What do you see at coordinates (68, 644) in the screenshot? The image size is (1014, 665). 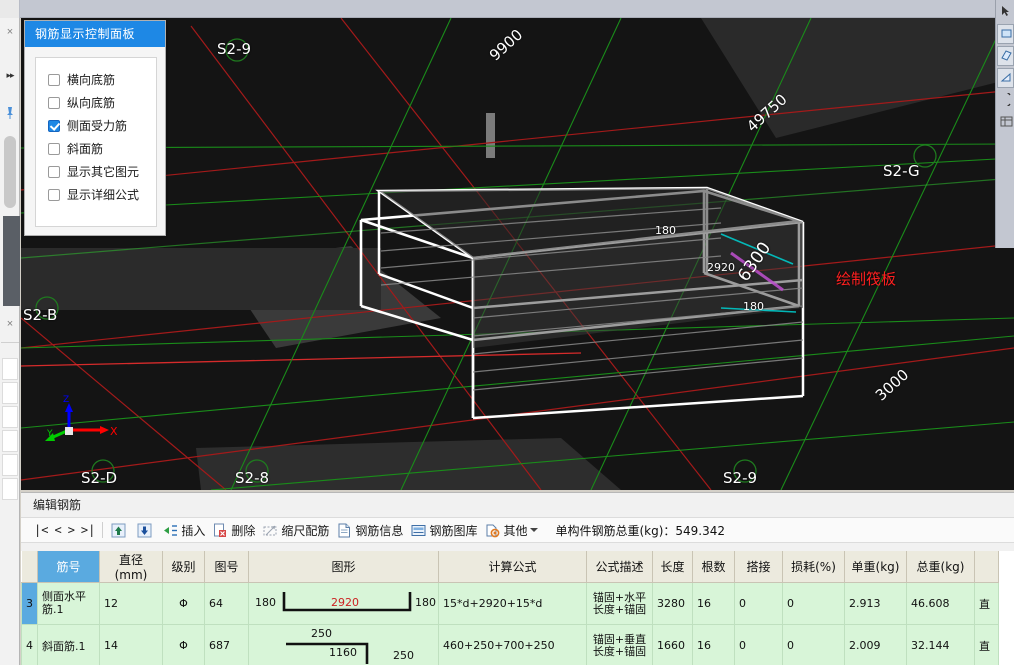 I see `cell-rebar-no-2: 斜面筋.1` at bounding box center [68, 644].